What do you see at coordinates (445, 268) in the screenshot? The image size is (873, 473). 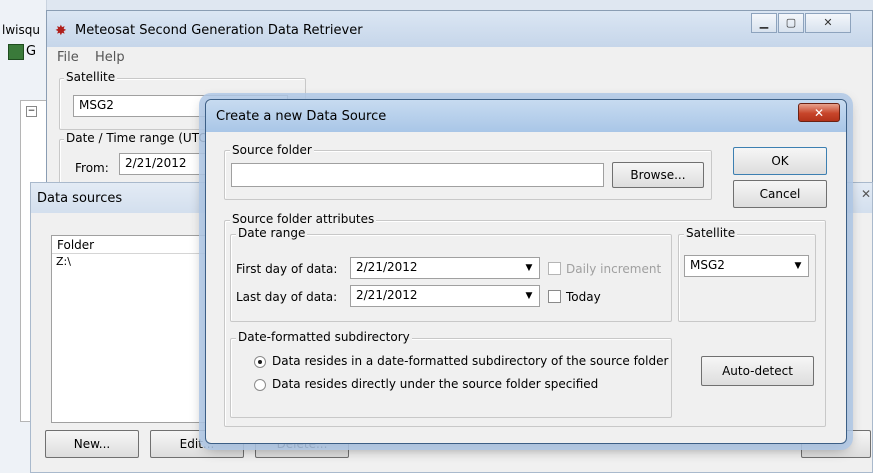 I see `first-day-select: 2/21/2012 ▼` at bounding box center [445, 268].